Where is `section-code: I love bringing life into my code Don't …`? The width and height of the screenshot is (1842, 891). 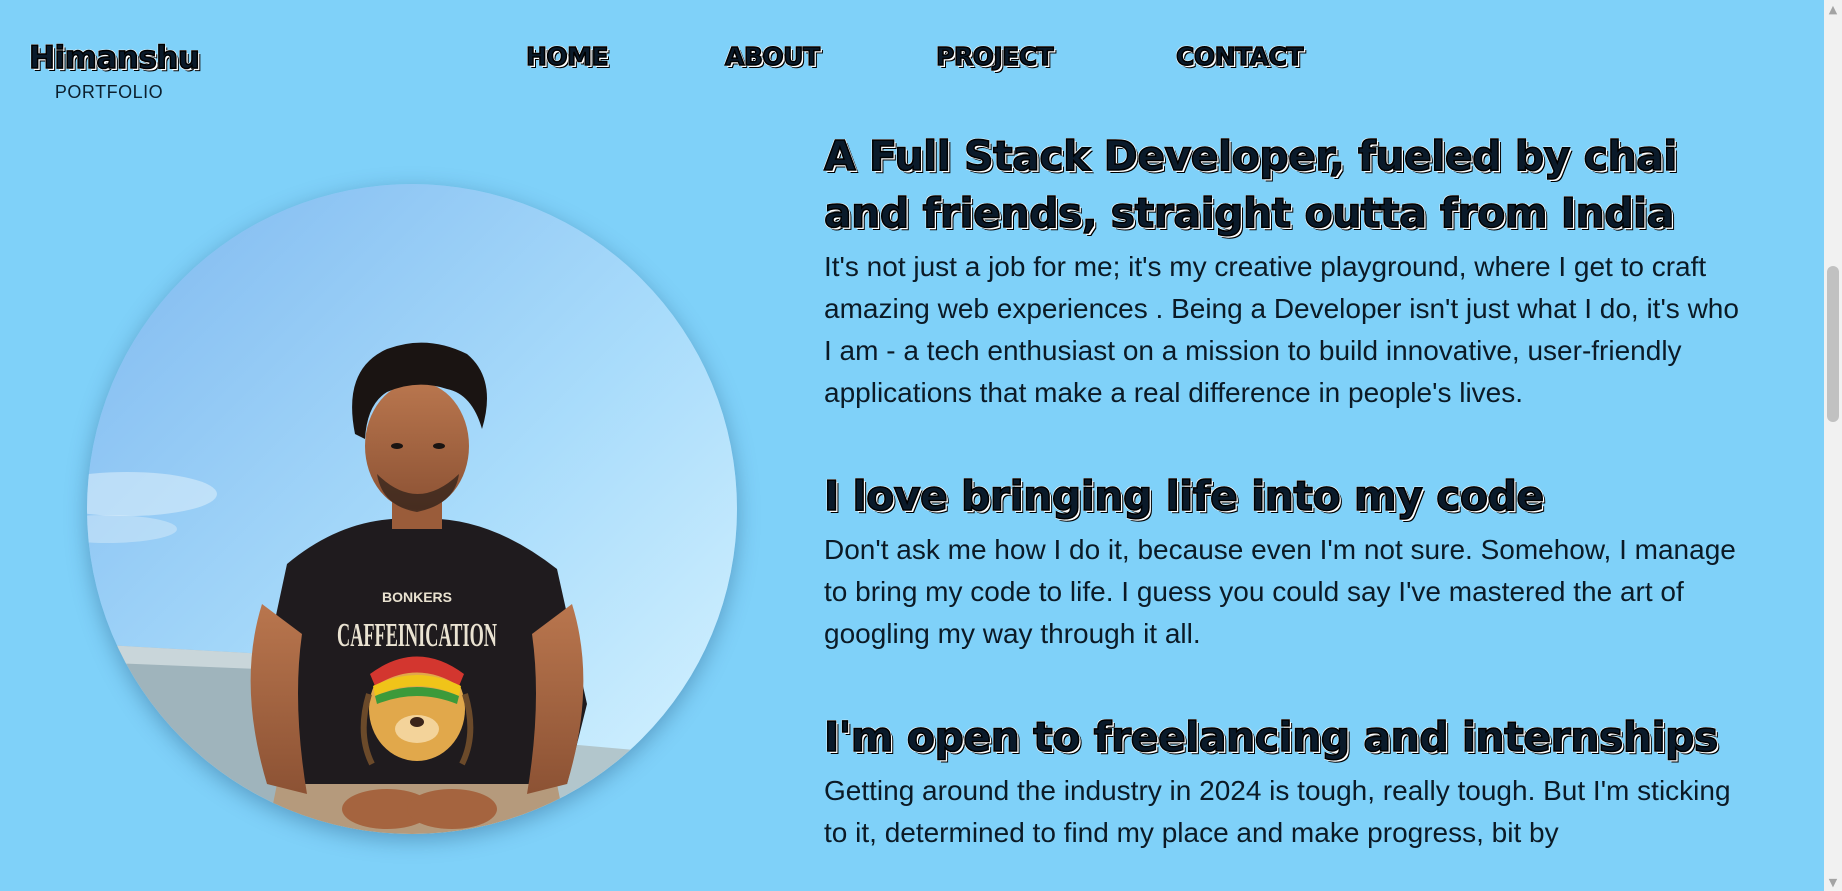 section-code: I love bringing life into my code Don't … is located at coordinates (1283, 561).